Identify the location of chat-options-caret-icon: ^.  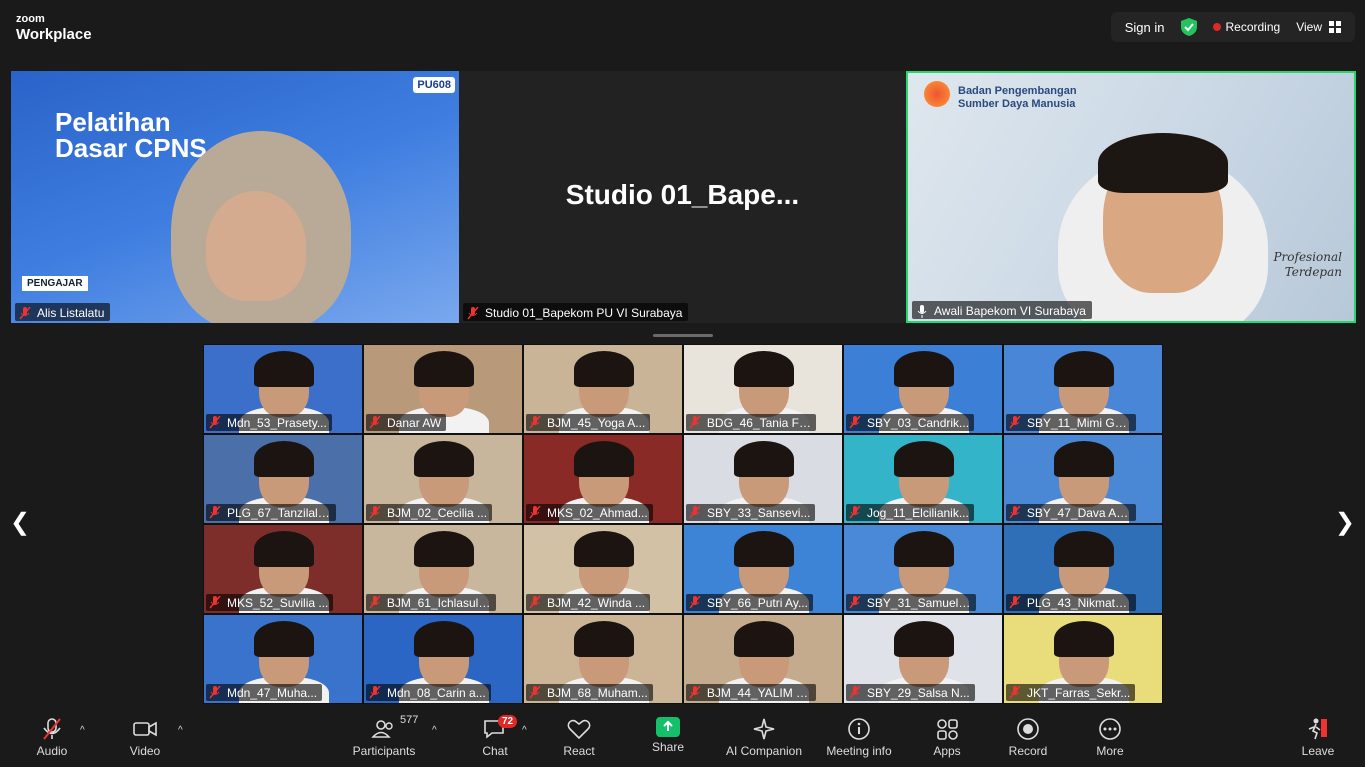
(524, 730).